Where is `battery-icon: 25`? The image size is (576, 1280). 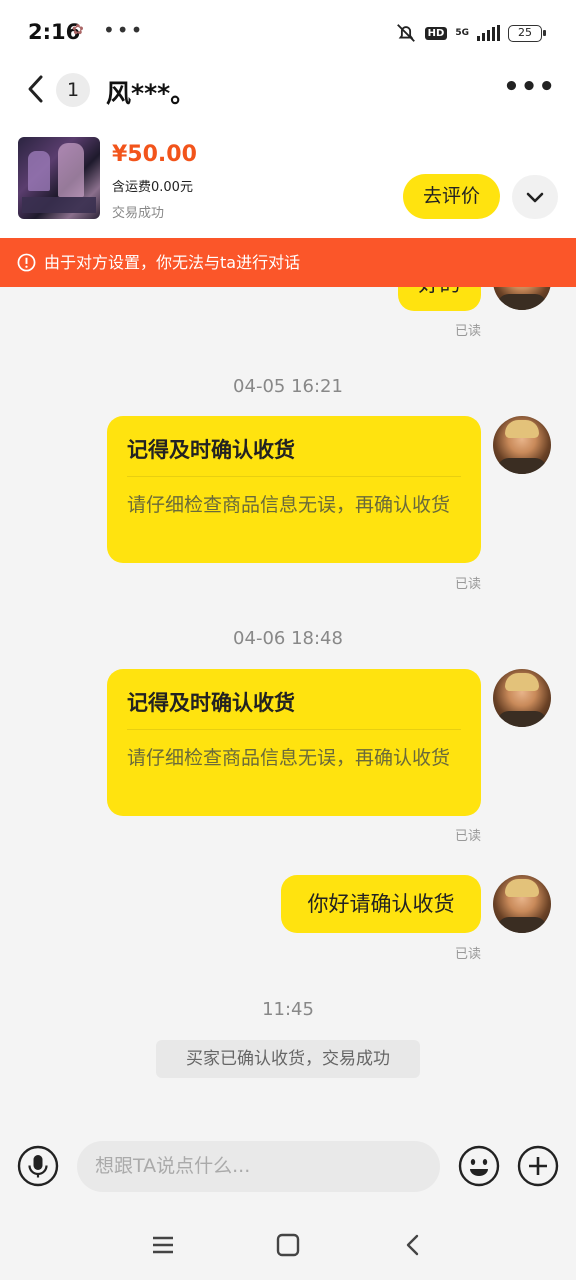
battery-icon: 25 is located at coordinates (527, 33).